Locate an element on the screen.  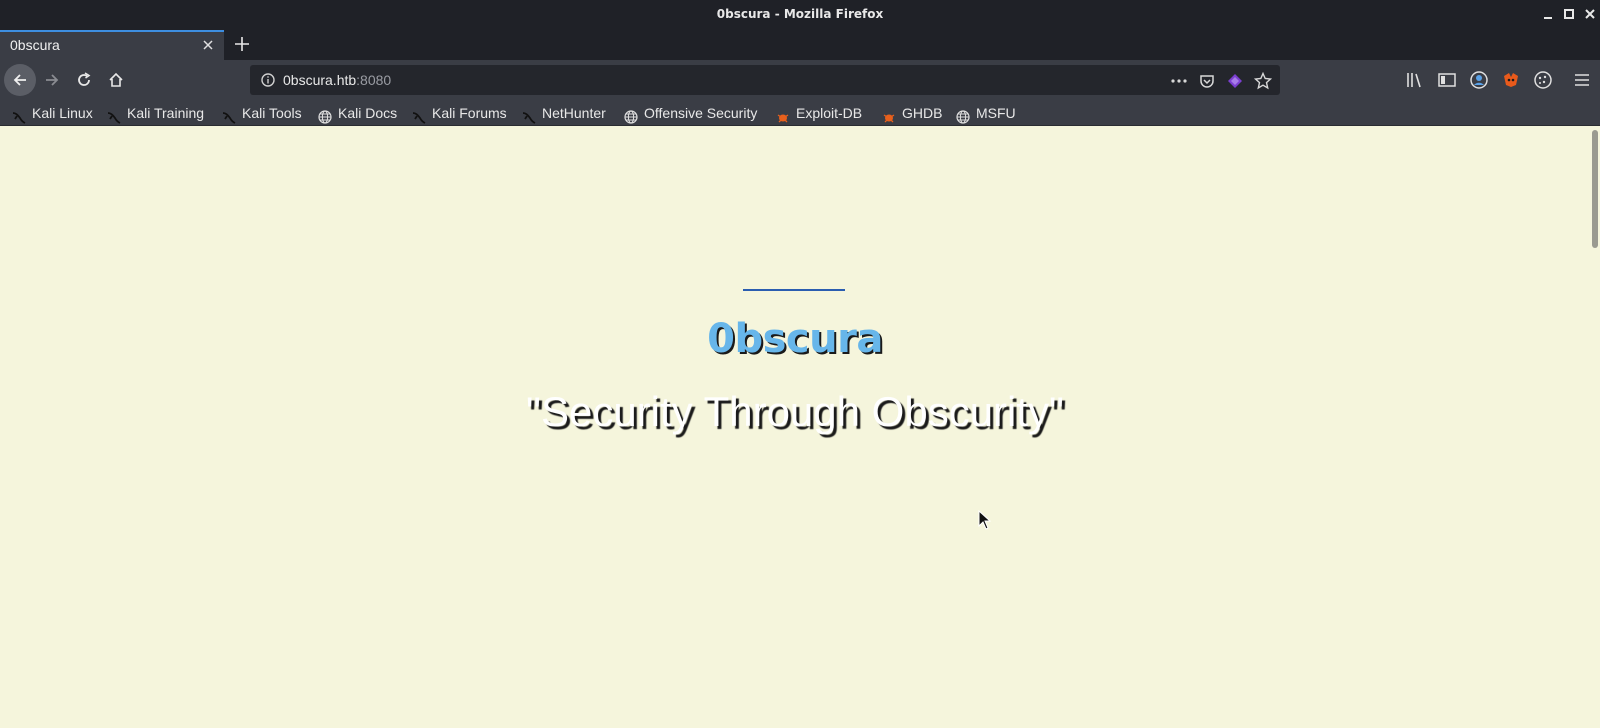
navigation-toolbar: 0bscura.htb:8080 is located at coordinates (800, 80).